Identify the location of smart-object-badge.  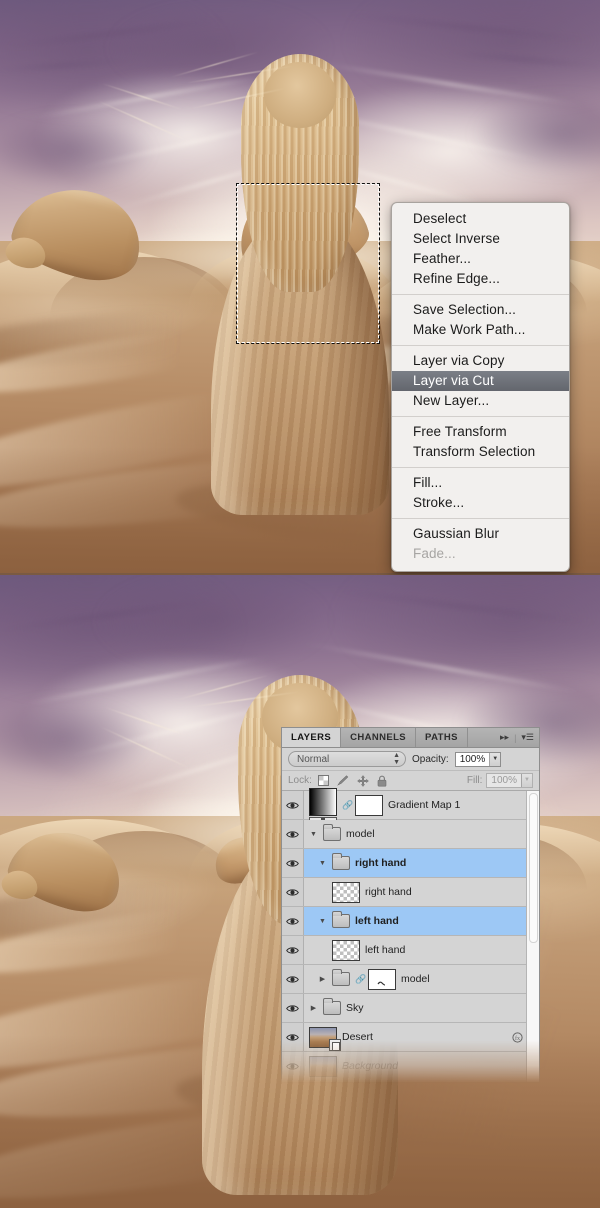
(335, 1044).